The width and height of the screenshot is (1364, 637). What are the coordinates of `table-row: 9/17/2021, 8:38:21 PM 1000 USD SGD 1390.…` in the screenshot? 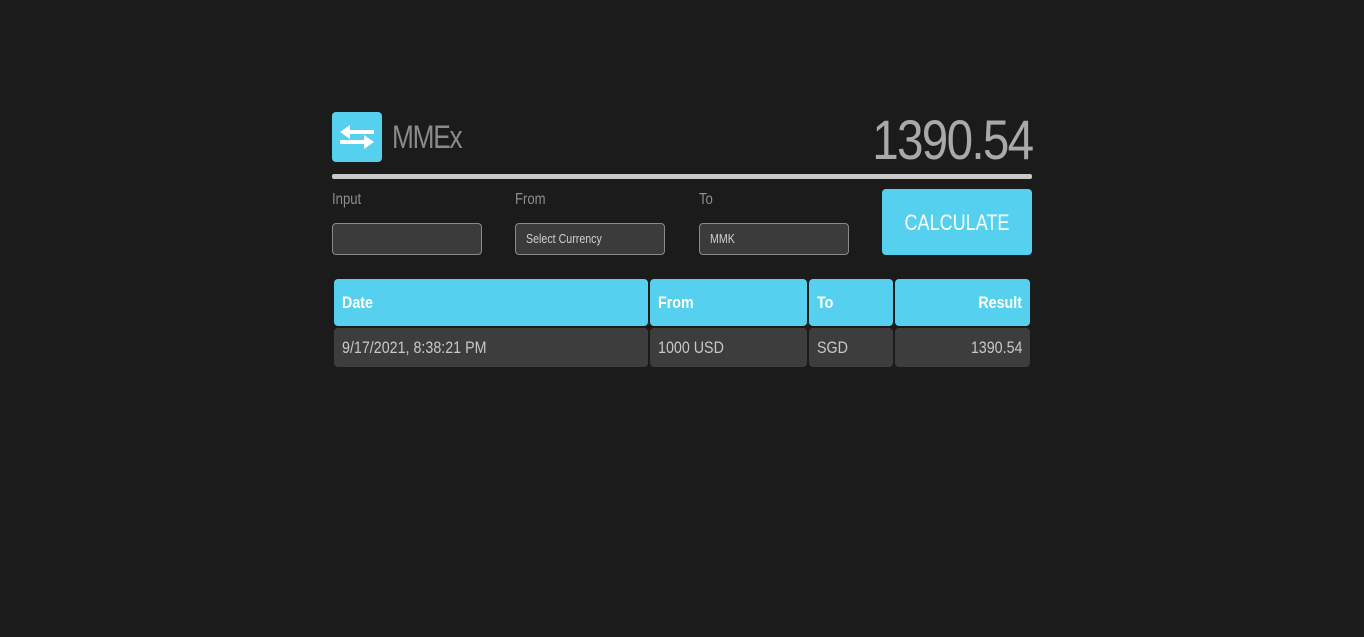 It's located at (682, 347).